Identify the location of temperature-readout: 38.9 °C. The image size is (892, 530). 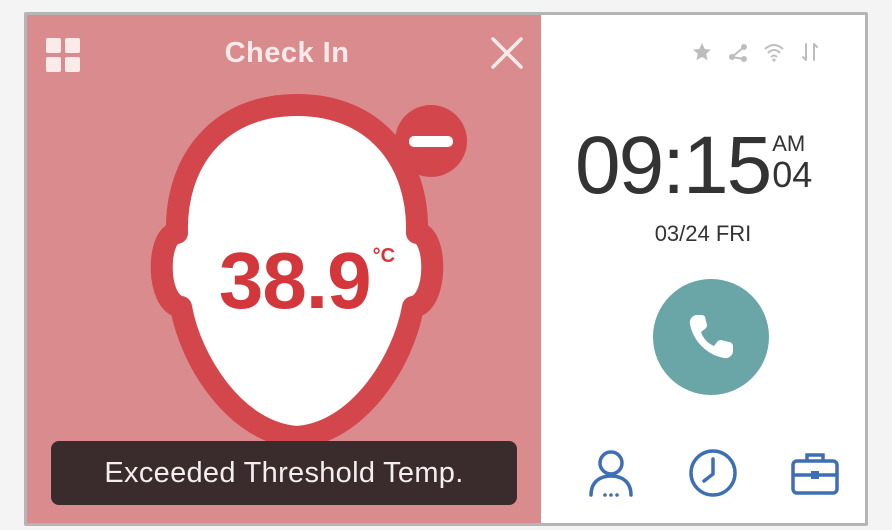
(307, 281).